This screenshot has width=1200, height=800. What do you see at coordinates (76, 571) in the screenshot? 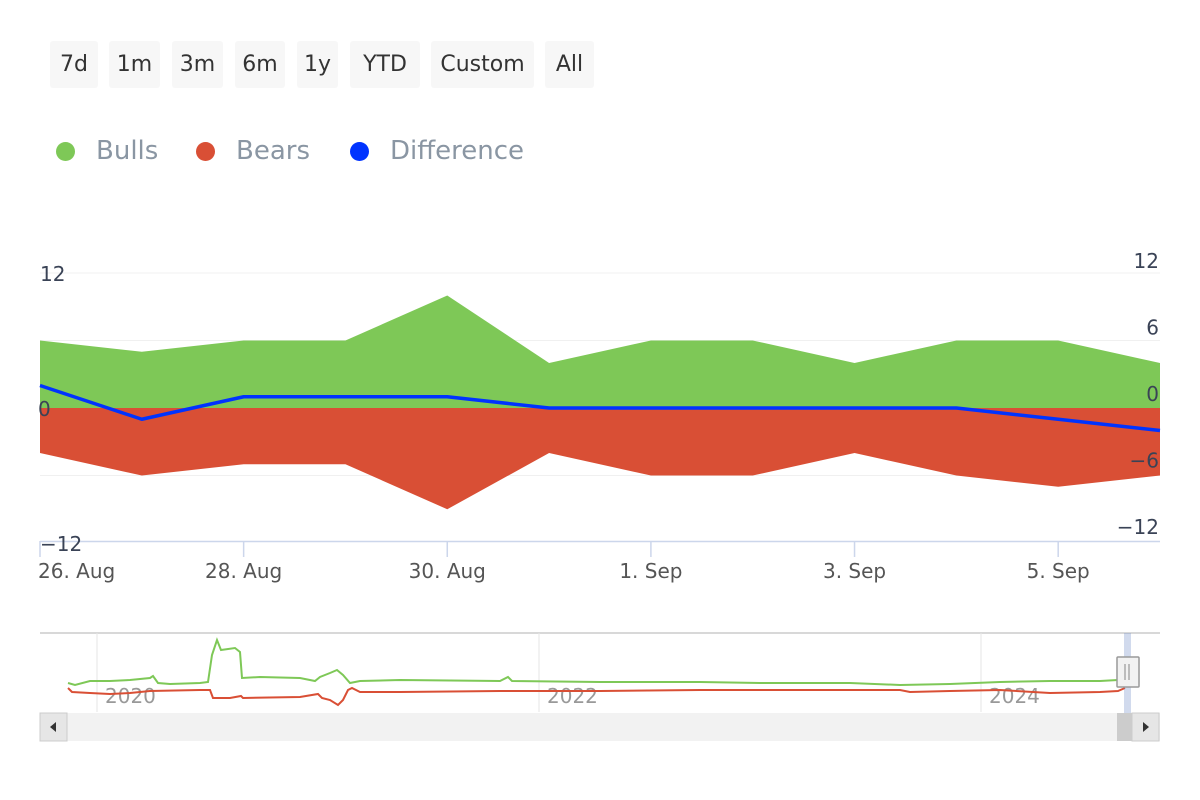
I see `x-tick-label: 26. Aug` at bounding box center [76, 571].